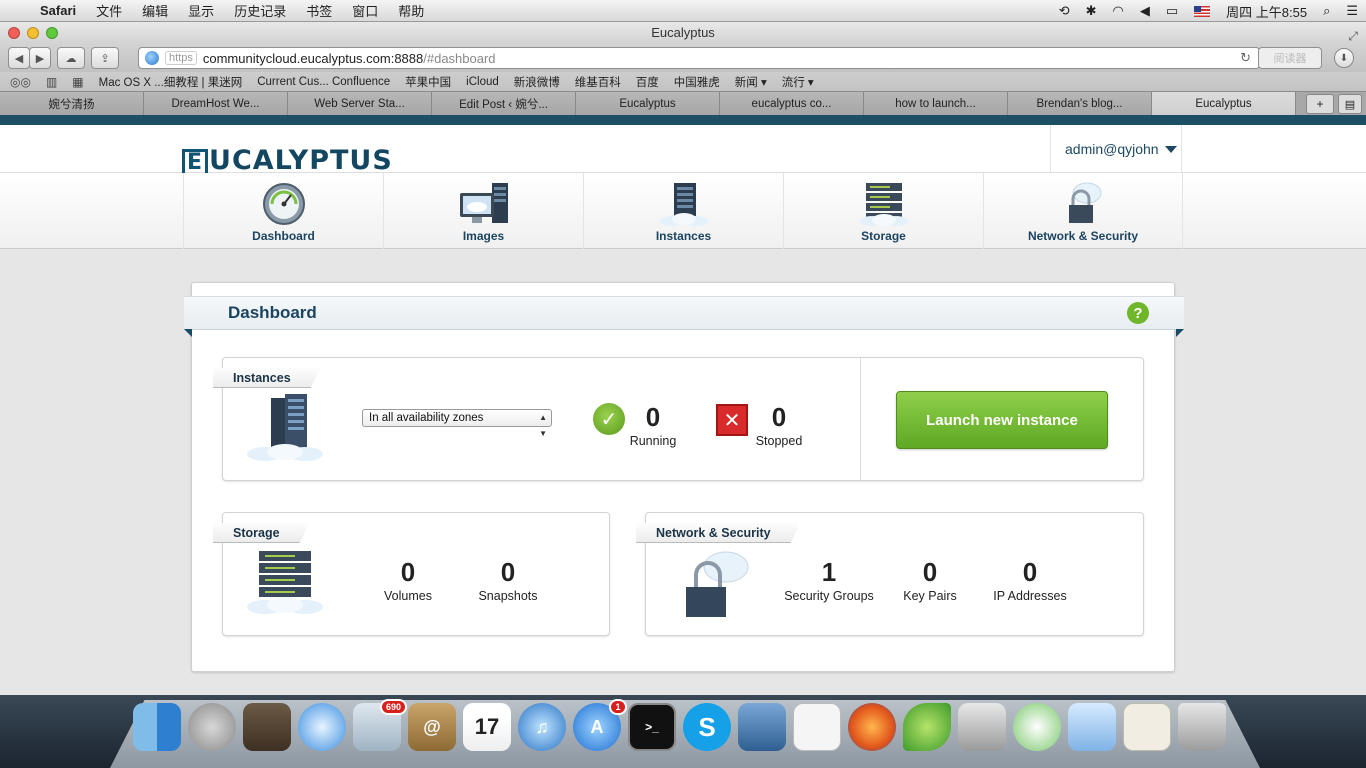 The width and height of the screenshot is (1366, 768). Describe the element at coordinates (14, 33) in the screenshot. I see `close-window-button` at that location.